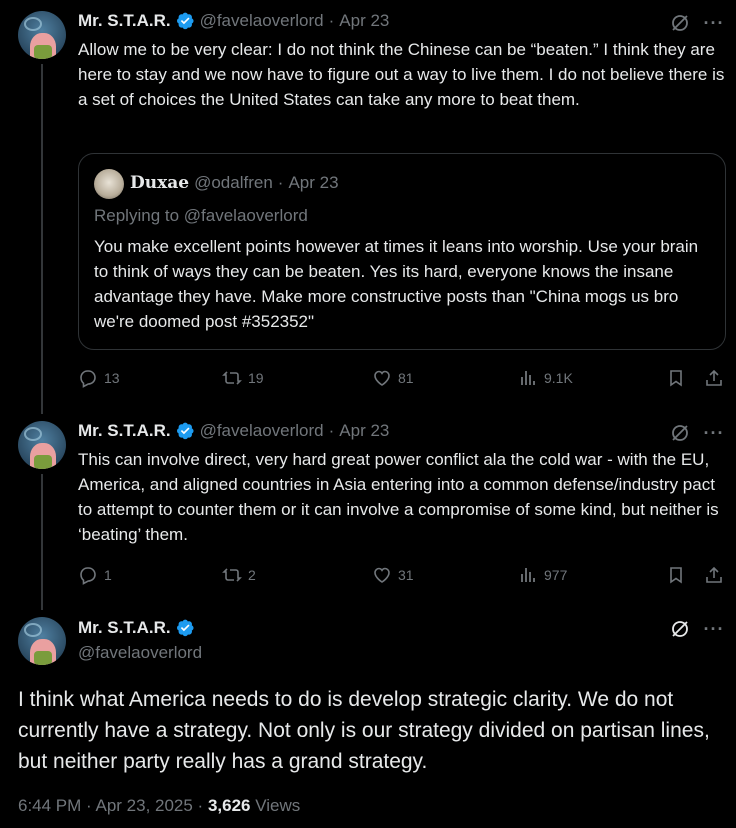 The image size is (736, 828). I want to click on post-meta: 6:44 PM · Apr 23, 2025 · 3,626 Views, so click(159, 806).